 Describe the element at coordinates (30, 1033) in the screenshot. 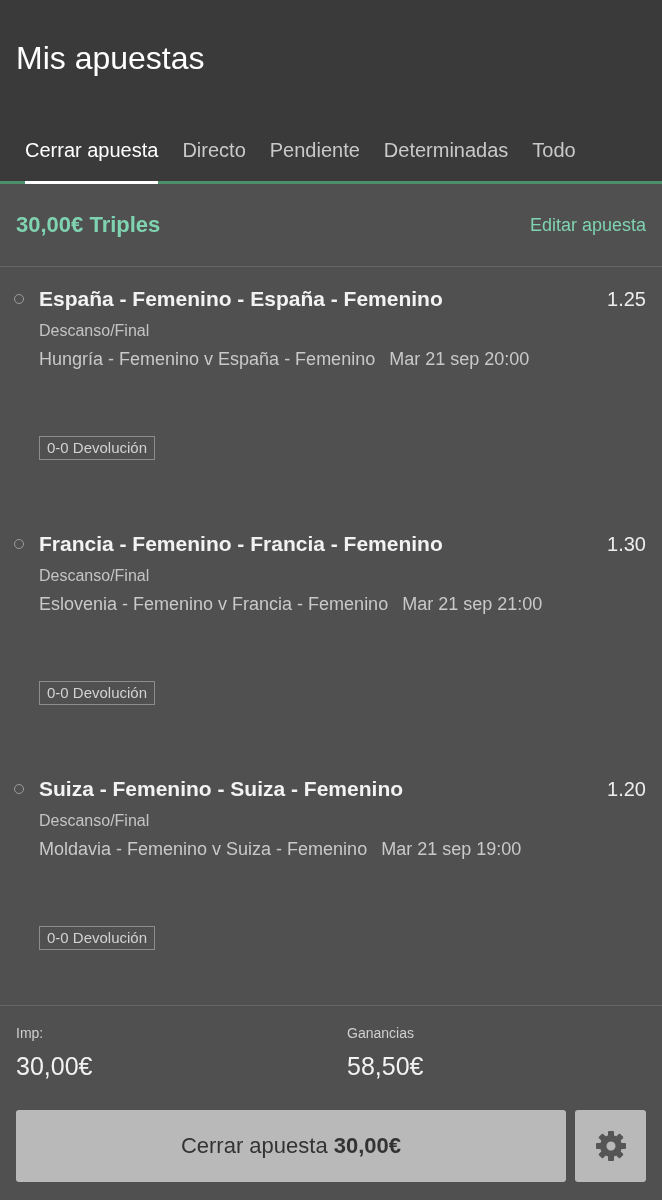

I see `stake-label: Imp:` at that location.